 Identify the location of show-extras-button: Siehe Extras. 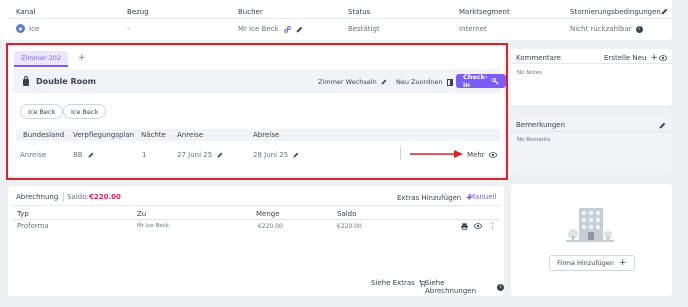
(398, 283).